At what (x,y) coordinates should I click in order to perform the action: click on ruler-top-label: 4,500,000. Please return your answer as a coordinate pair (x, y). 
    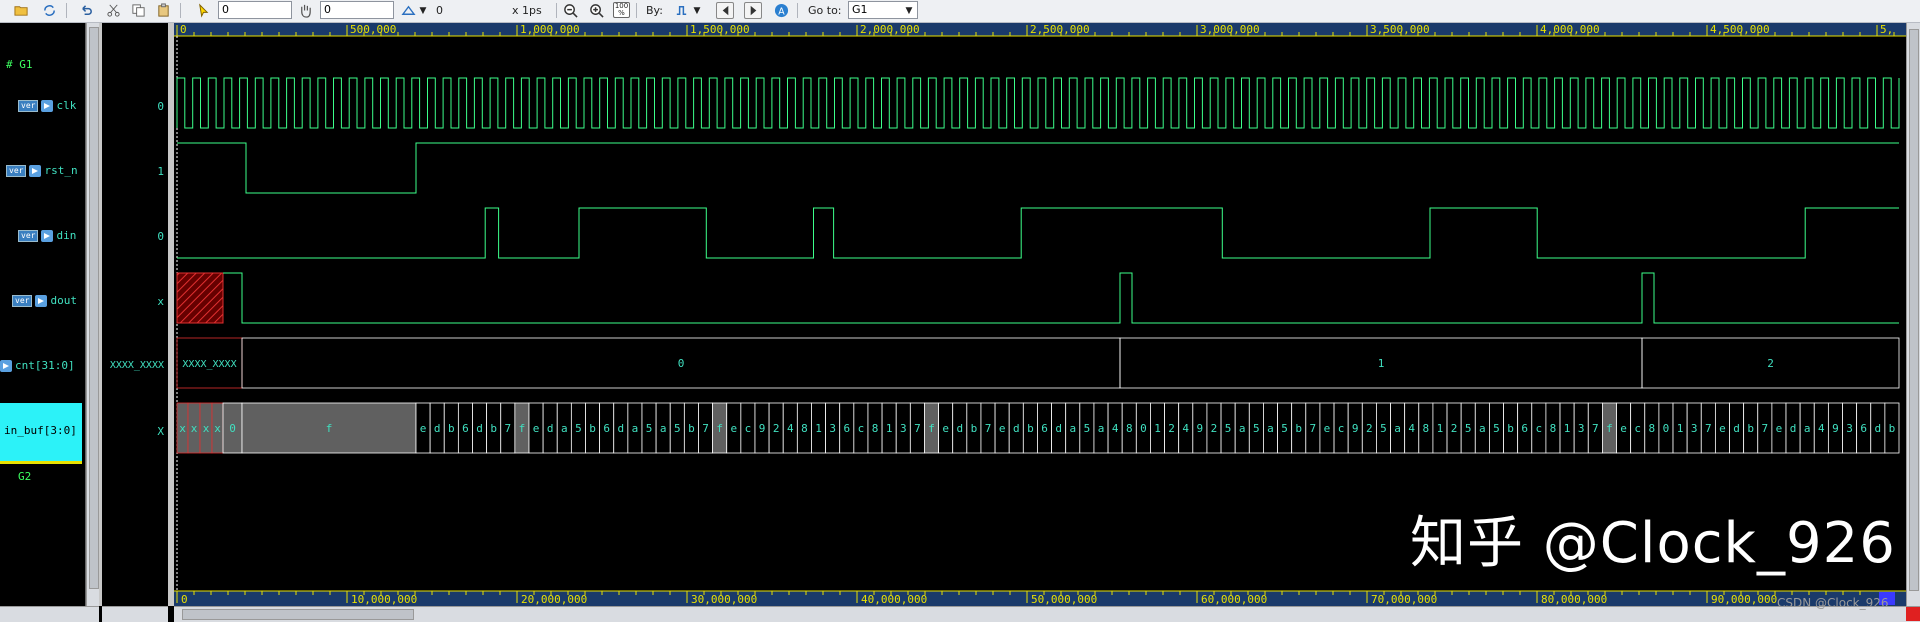
    Looking at the image, I should click on (1740, 29).